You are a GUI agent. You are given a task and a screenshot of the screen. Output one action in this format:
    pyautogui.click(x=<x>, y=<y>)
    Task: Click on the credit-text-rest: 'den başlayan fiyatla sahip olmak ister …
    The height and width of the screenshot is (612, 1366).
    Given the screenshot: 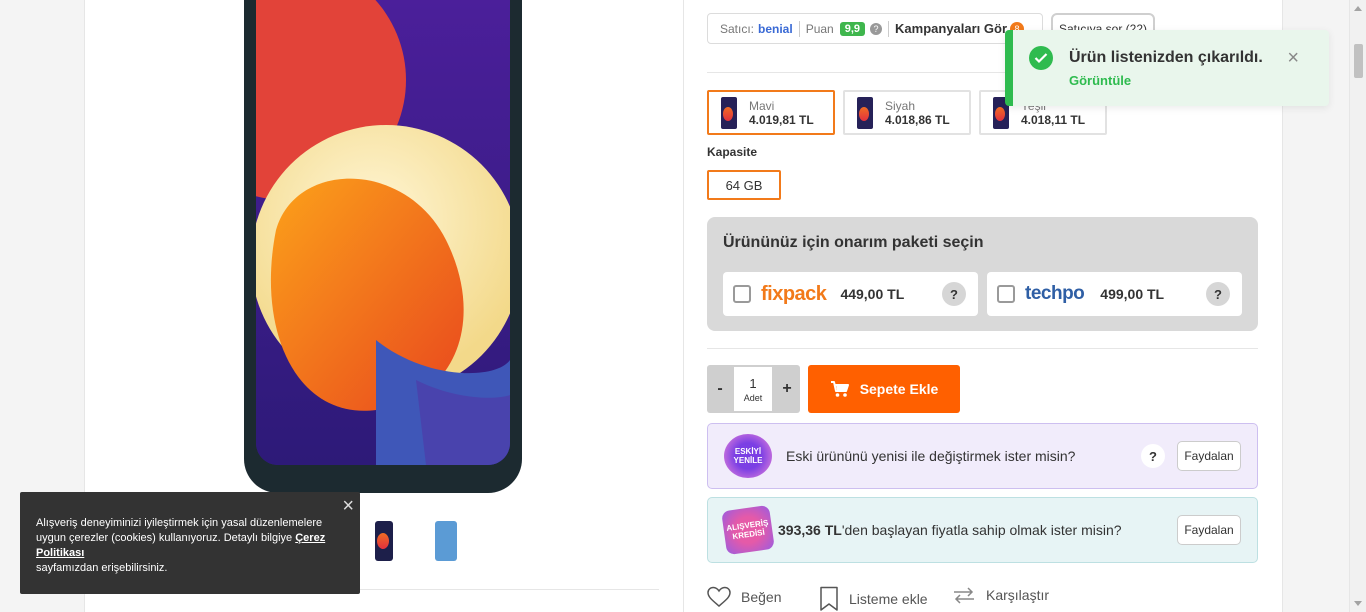 What is the action you would take?
    pyautogui.click(x=981, y=530)
    